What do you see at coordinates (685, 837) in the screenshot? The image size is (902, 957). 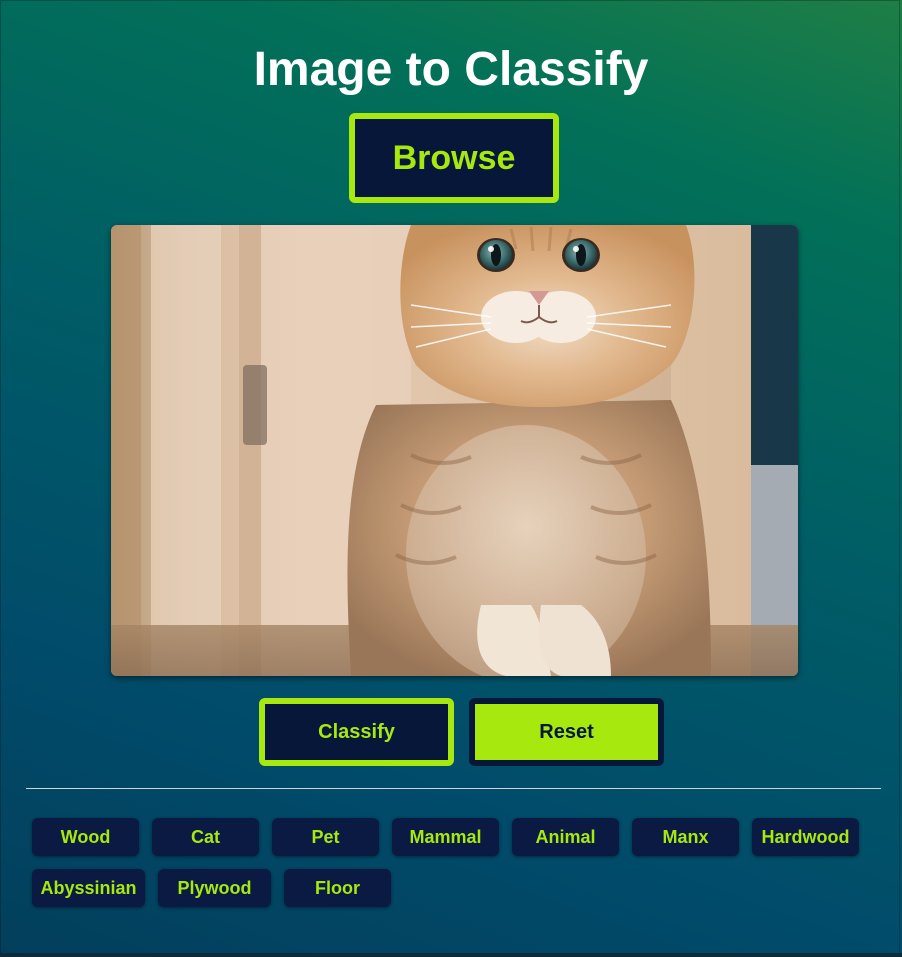 I see `tag-chip: Manx` at bounding box center [685, 837].